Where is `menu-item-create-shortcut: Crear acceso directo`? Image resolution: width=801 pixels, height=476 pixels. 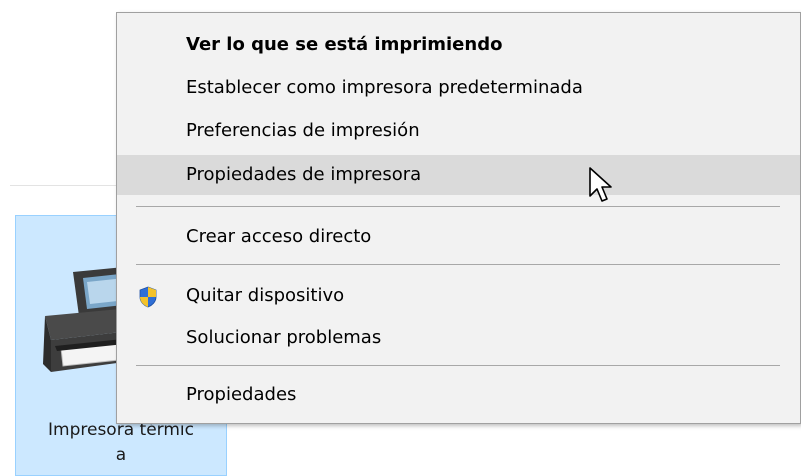
menu-item-create-shortcut: Crear acceso directo is located at coordinates (458, 237).